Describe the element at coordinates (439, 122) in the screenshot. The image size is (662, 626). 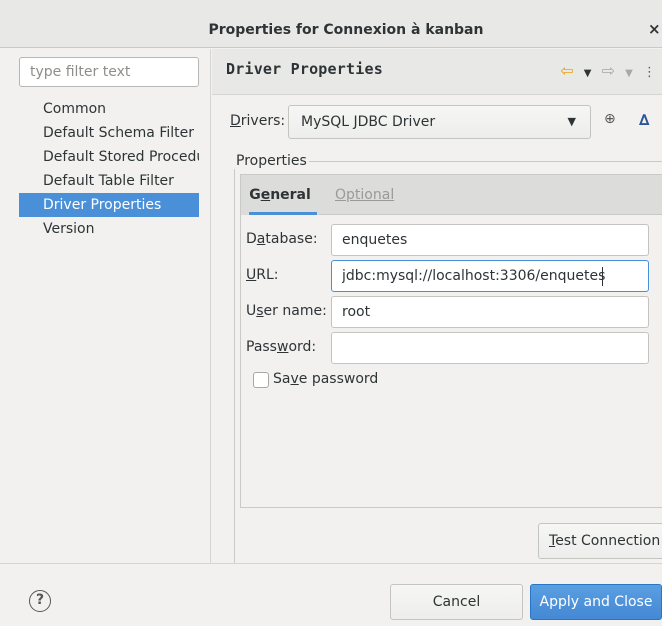
I see `drivers-select: MySQL JDBC Driver ▼` at that location.